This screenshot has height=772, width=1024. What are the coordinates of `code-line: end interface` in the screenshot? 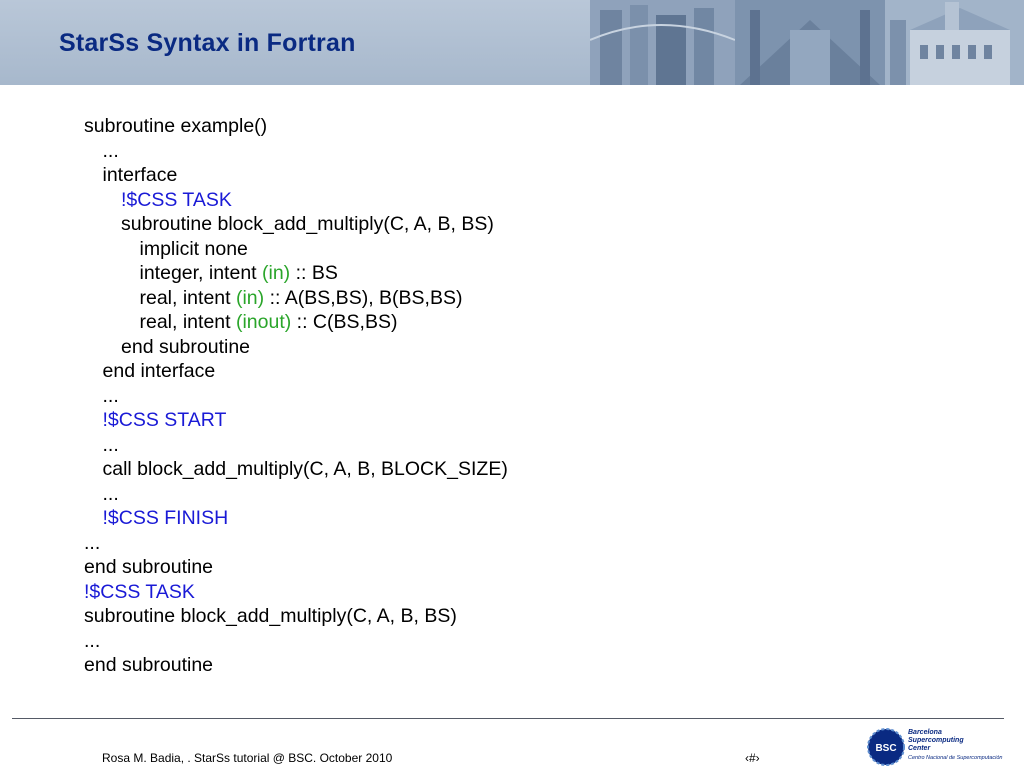 It's located at (296, 371).